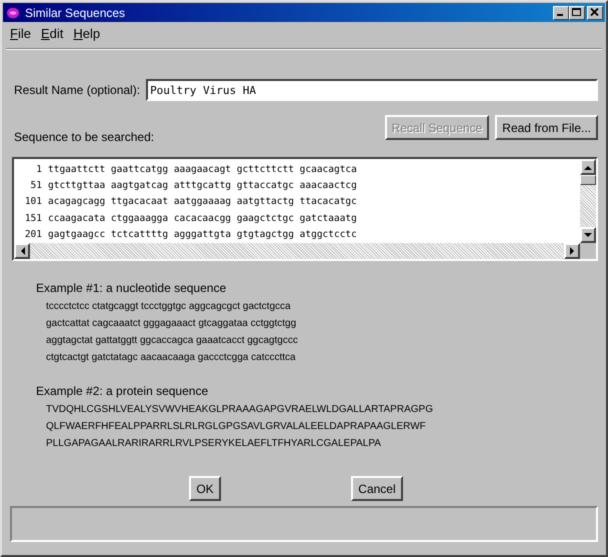 This screenshot has width=608, height=557. Describe the element at coordinates (75, 13) in the screenshot. I see `window-title: Similar Sequences` at that location.